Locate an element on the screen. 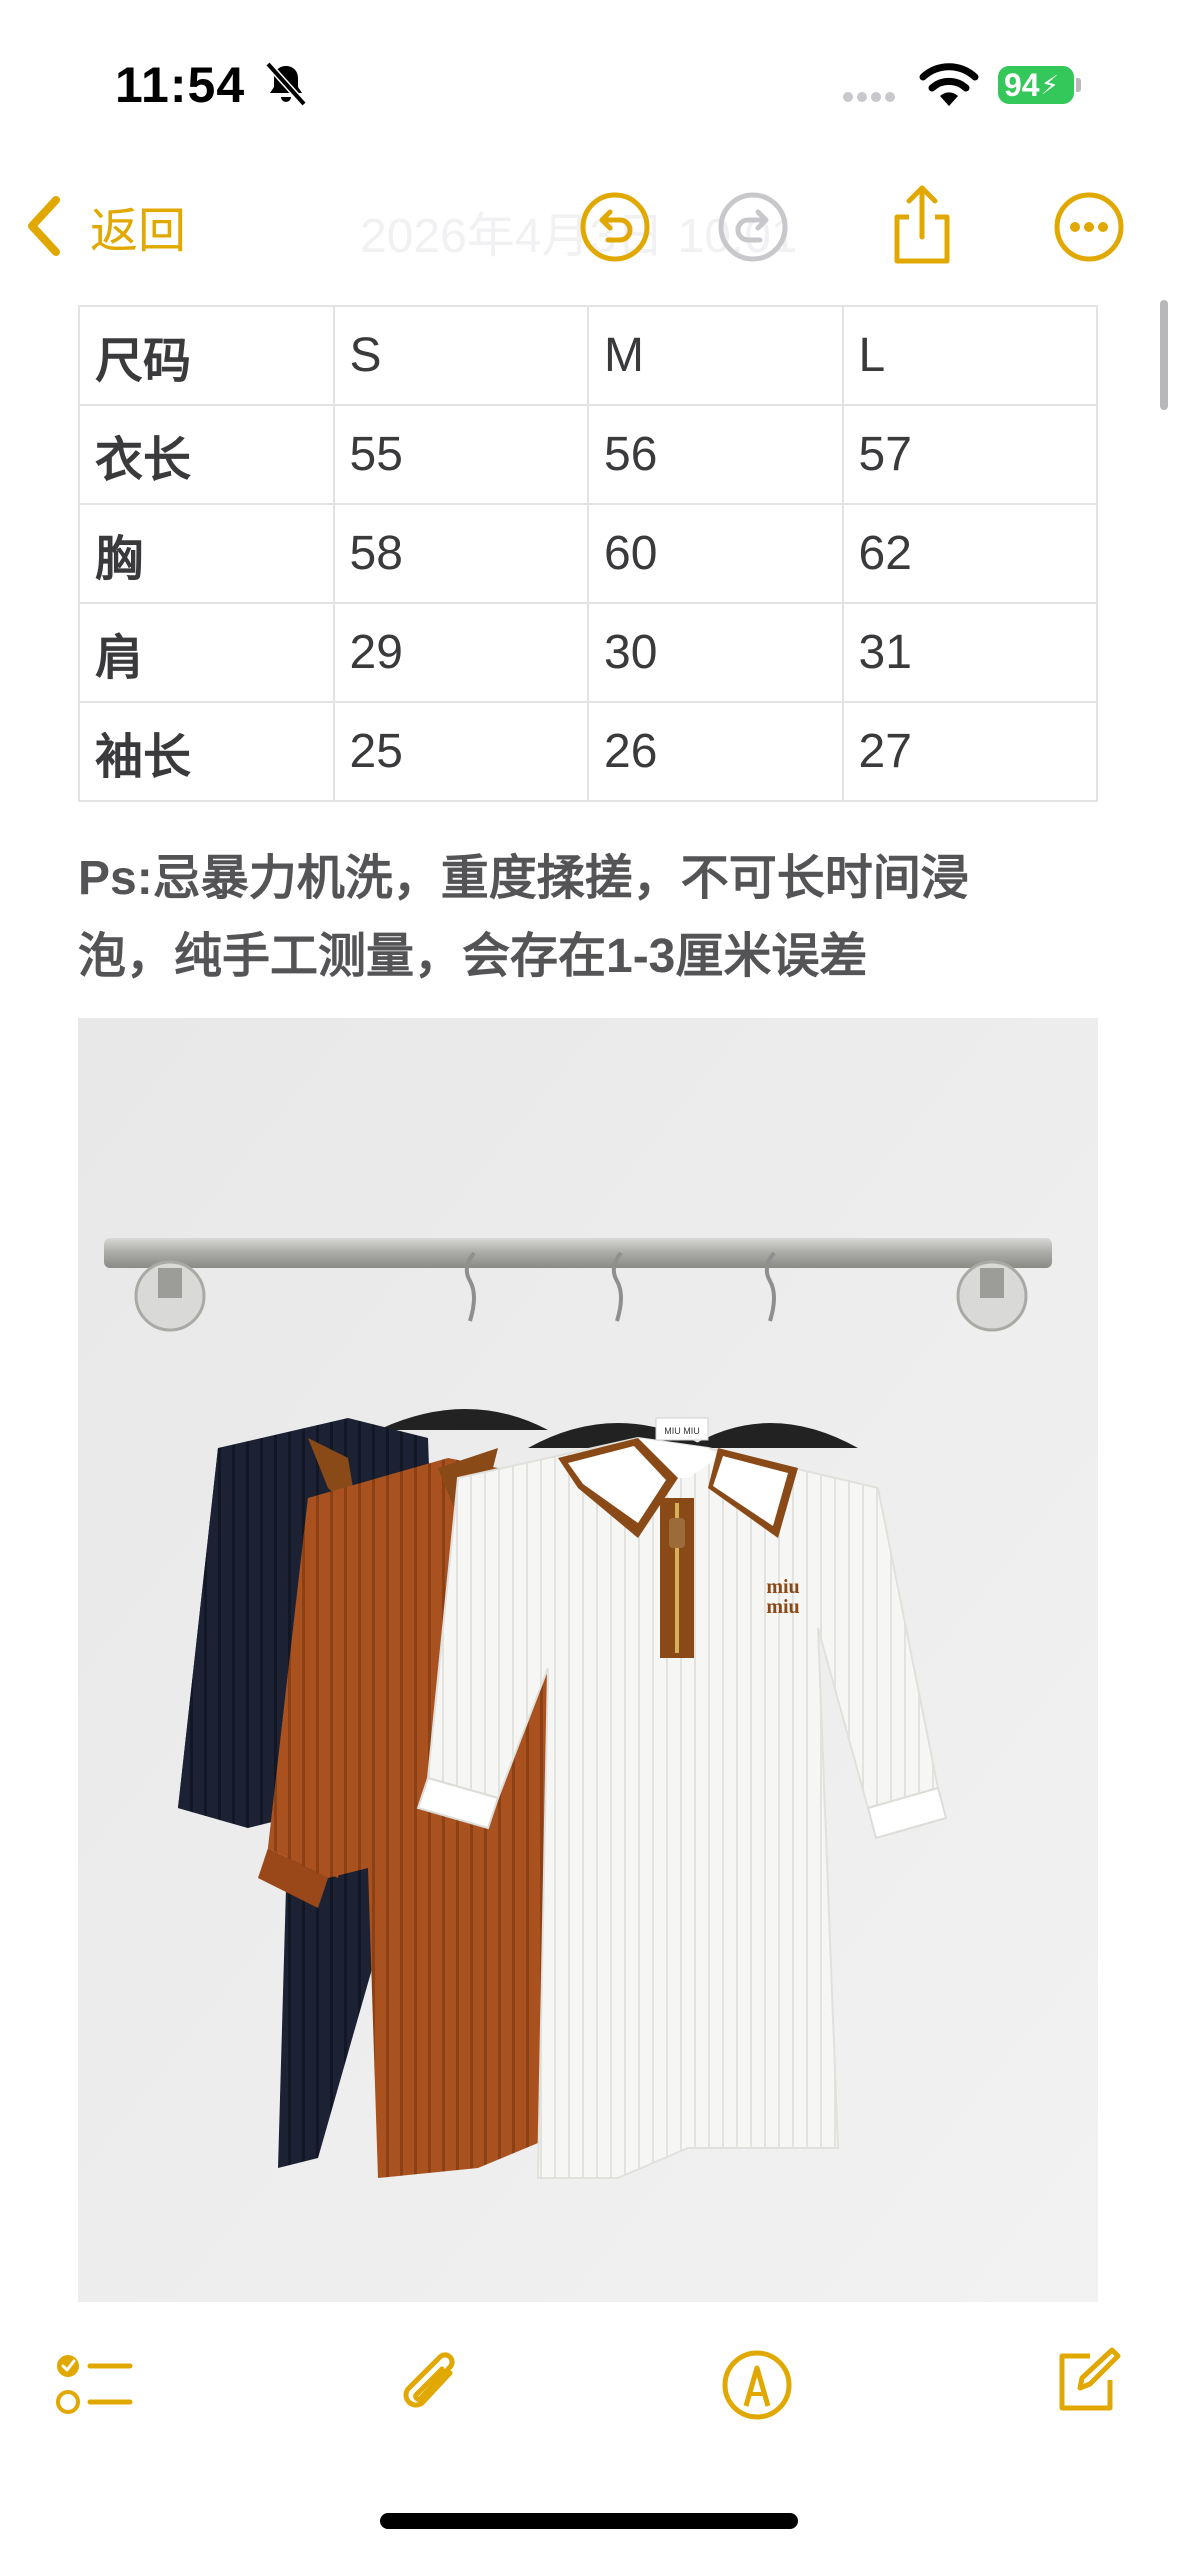  redo-icon is located at coordinates (753, 227).